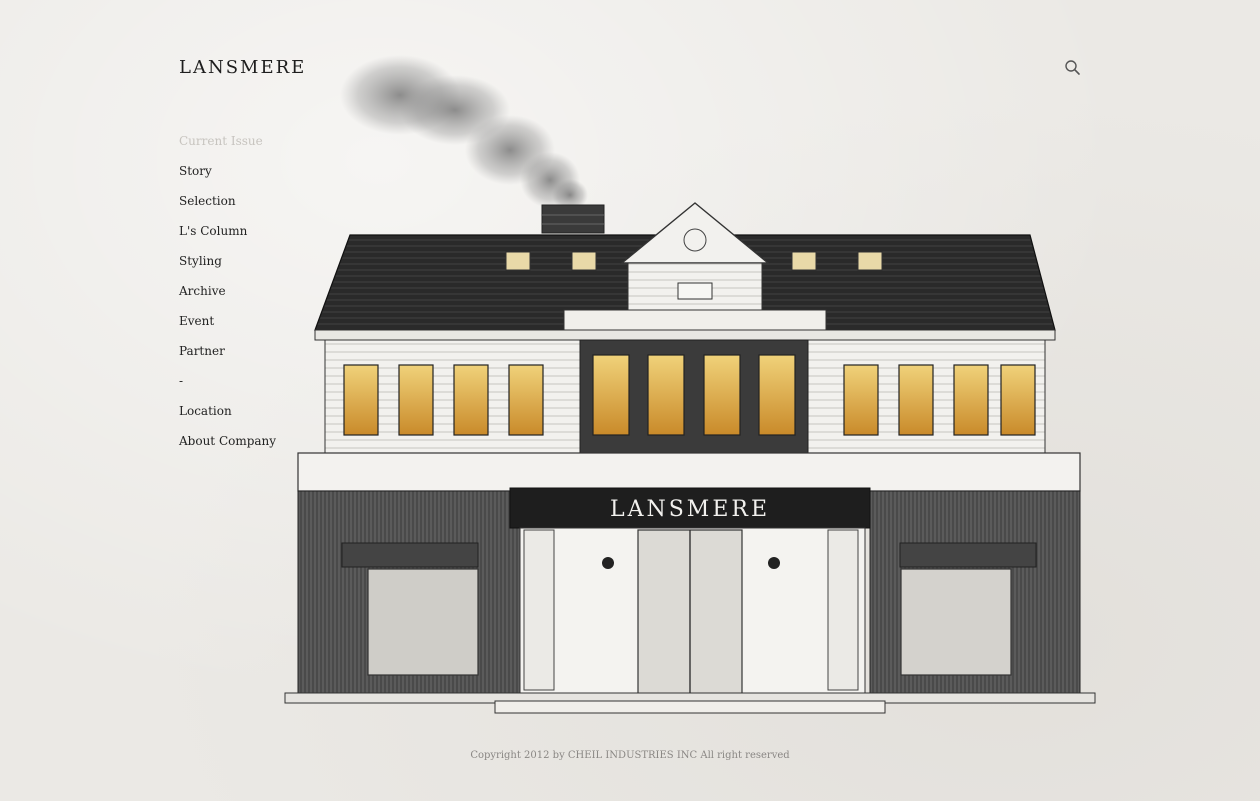 The image size is (1260, 801). I want to click on nav-archive: Archive, so click(234, 291).